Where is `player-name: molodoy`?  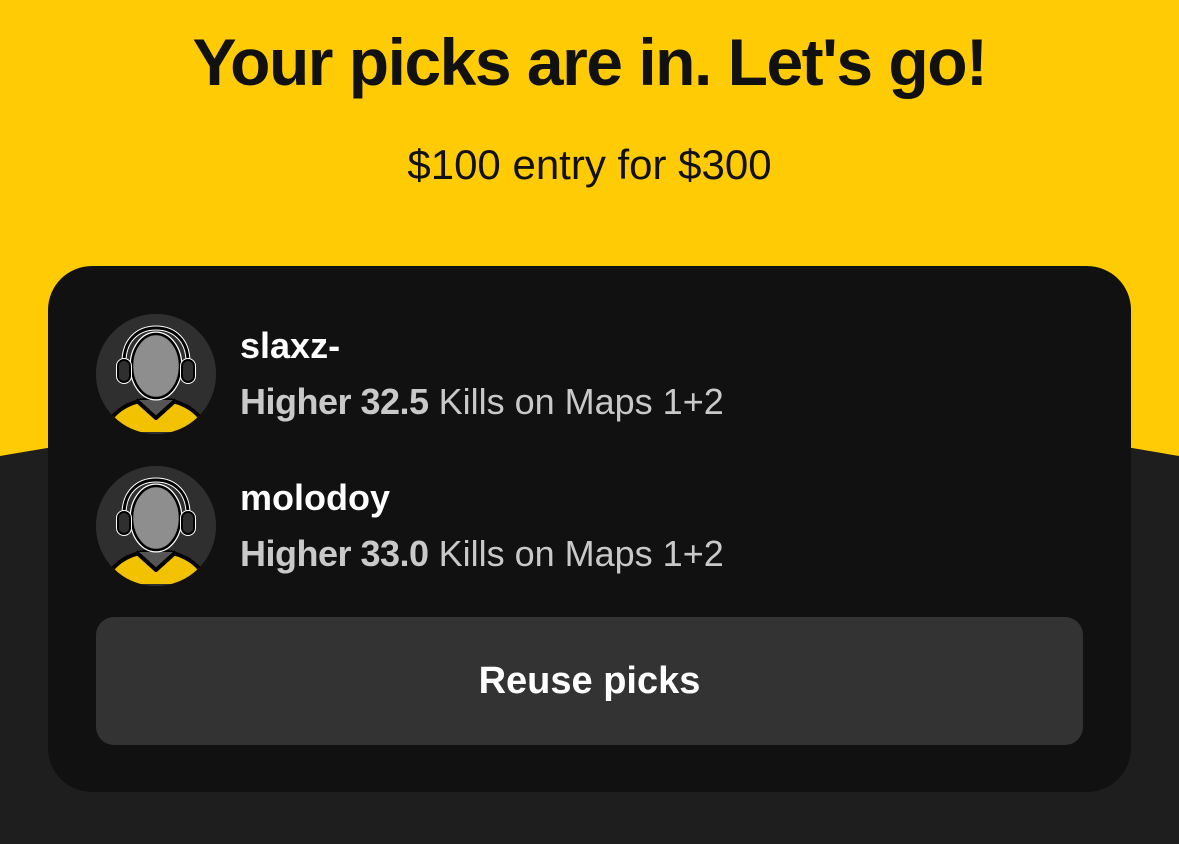
player-name: molodoy is located at coordinates (315, 497).